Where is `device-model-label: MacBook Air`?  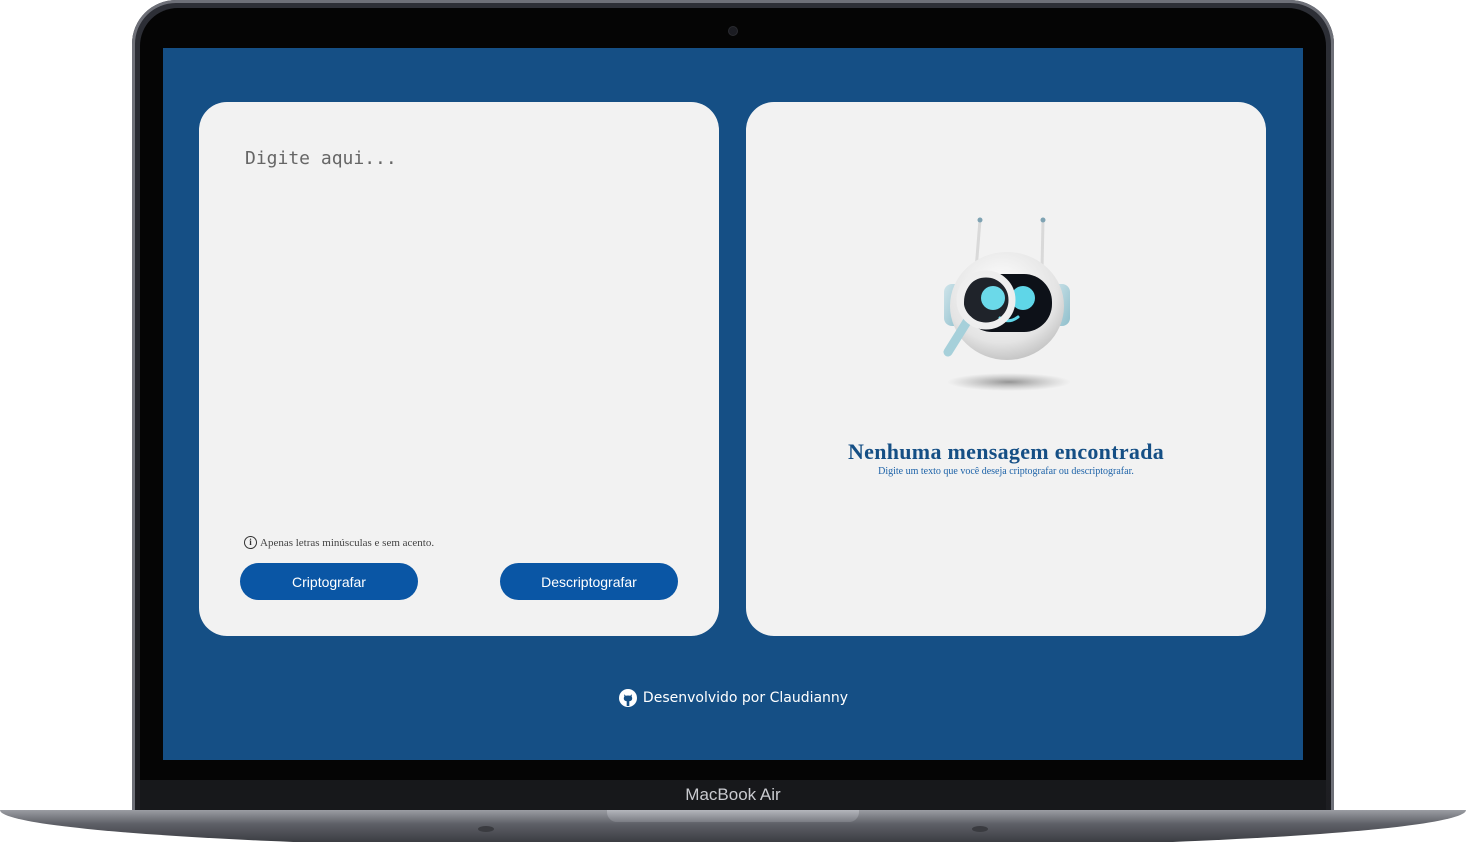 device-model-label: MacBook Air is located at coordinates (733, 794).